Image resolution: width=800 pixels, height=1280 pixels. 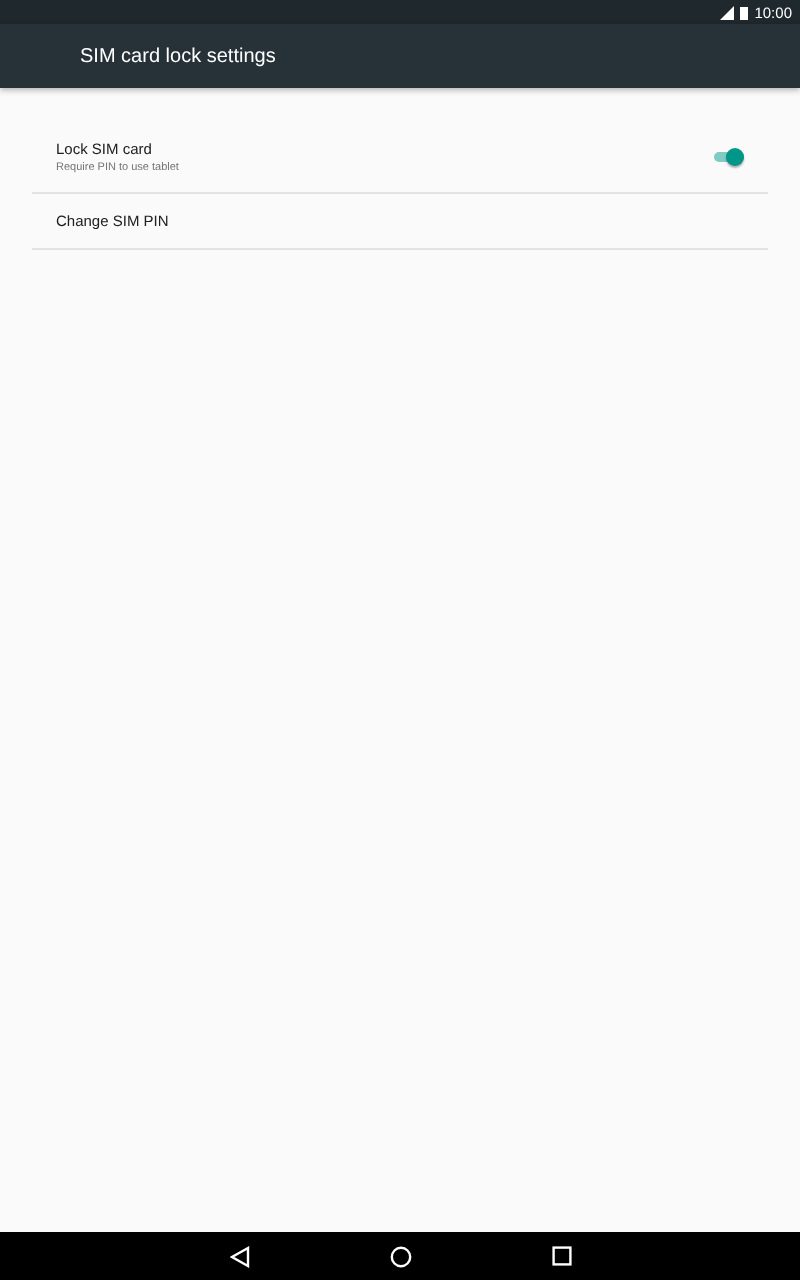 What do you see at coordinates (744, 12) in the screenshot?
I see `battery-icon` at bounding box center [744, 12].